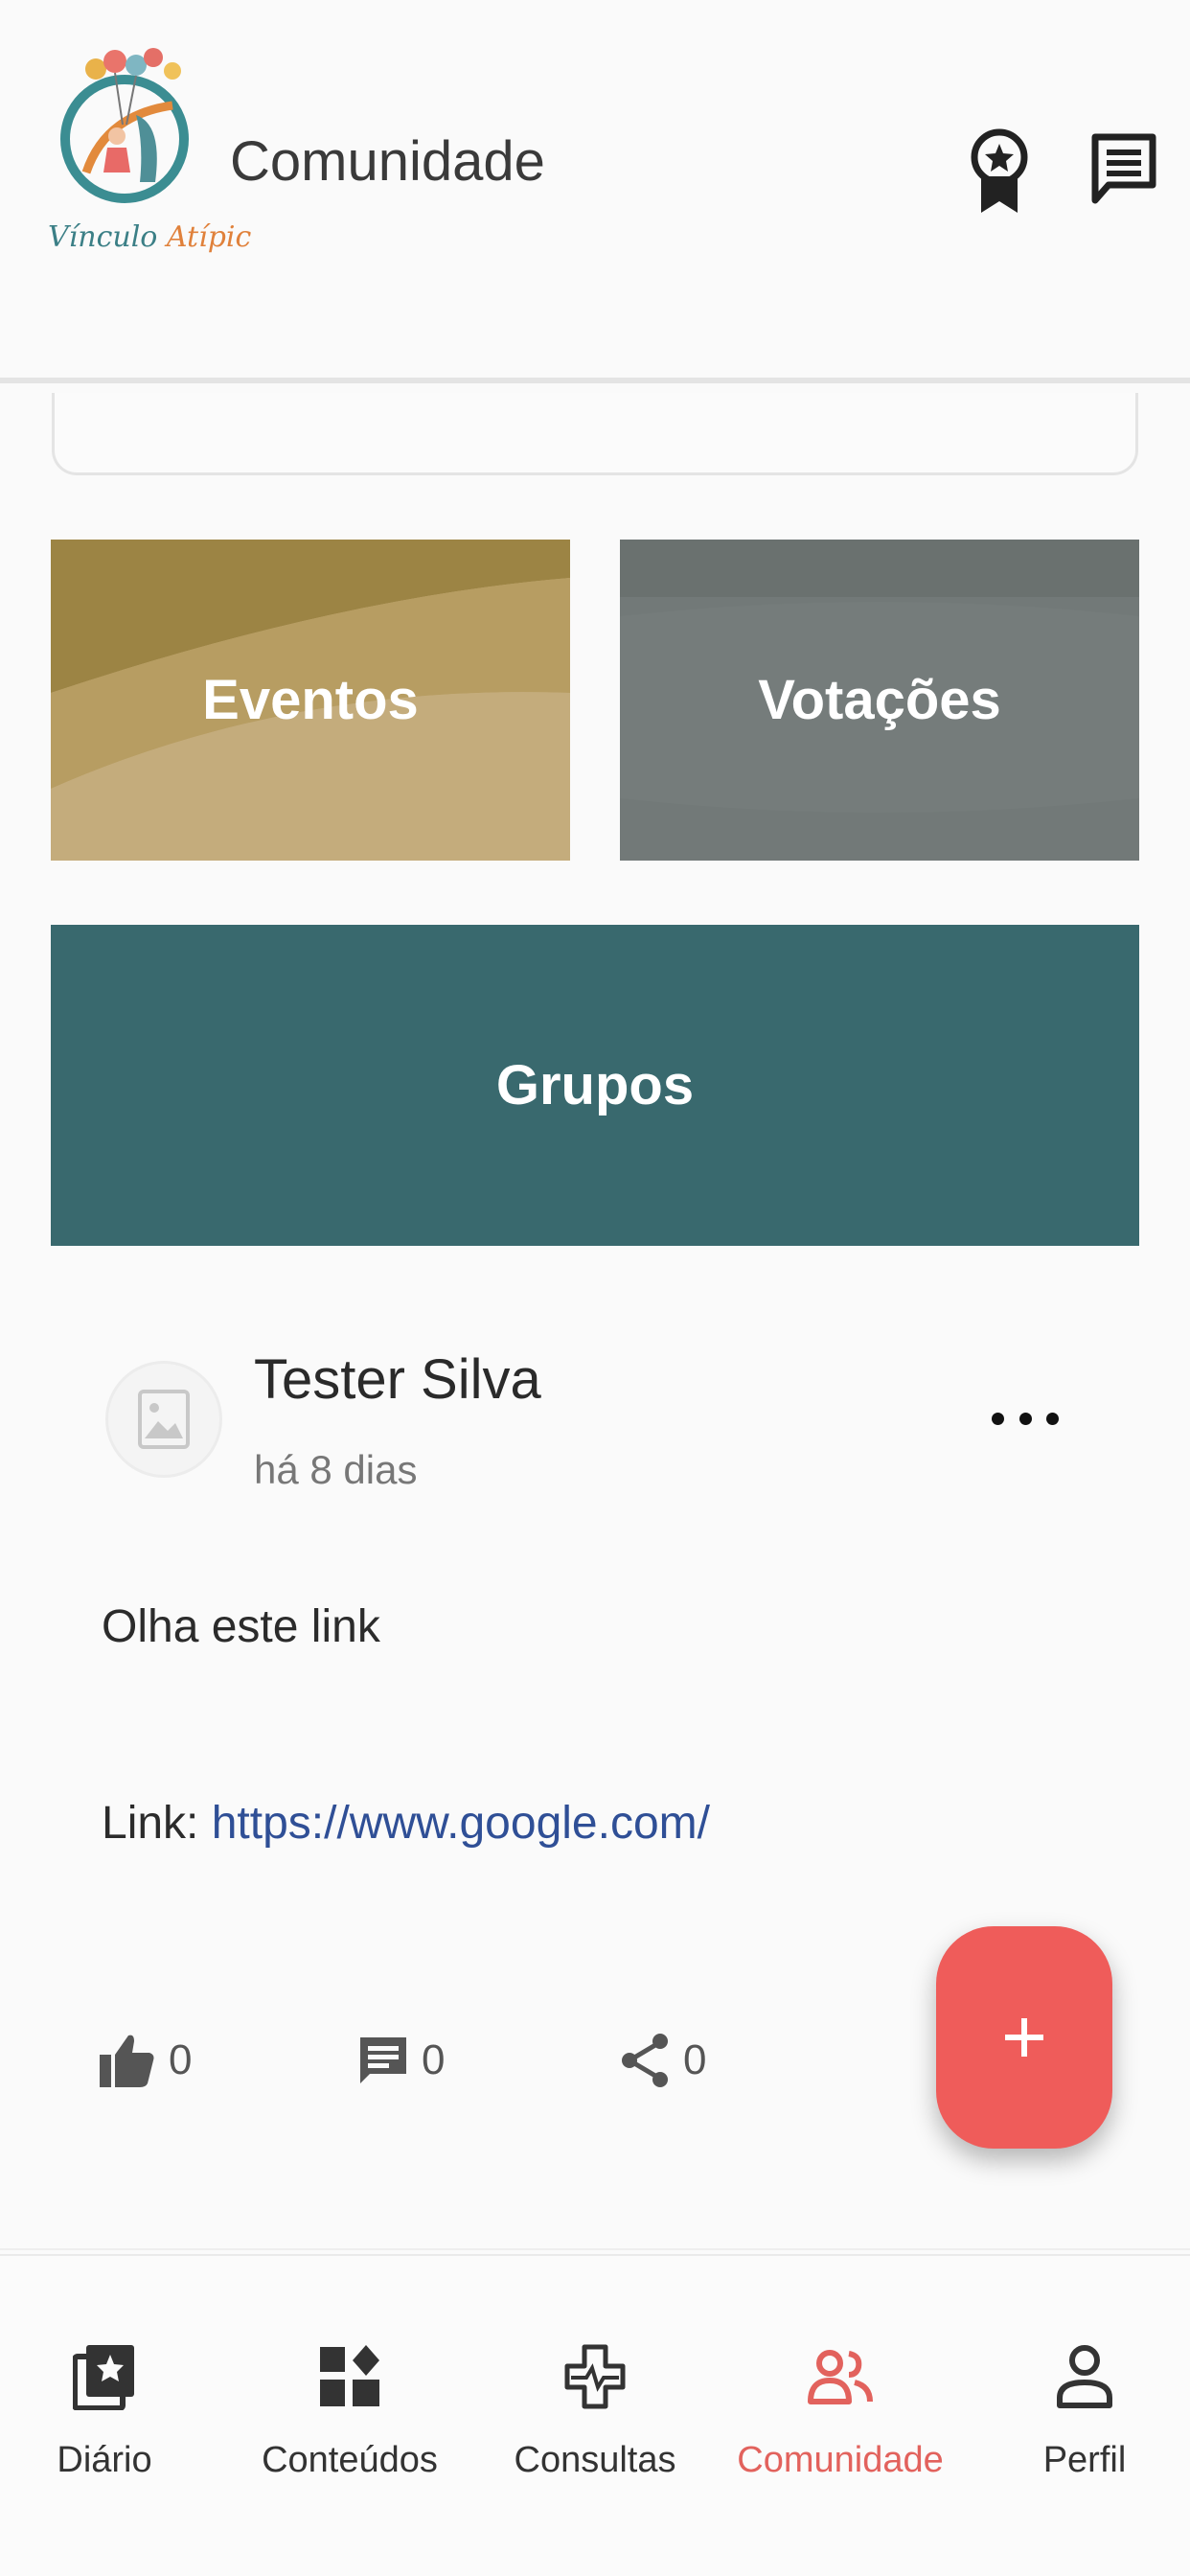 The width and height of the screenshot is (1190, 2576). Describe the element at coordinates (1124, 171) in the screenshot. I see `chat-icon` at that location.